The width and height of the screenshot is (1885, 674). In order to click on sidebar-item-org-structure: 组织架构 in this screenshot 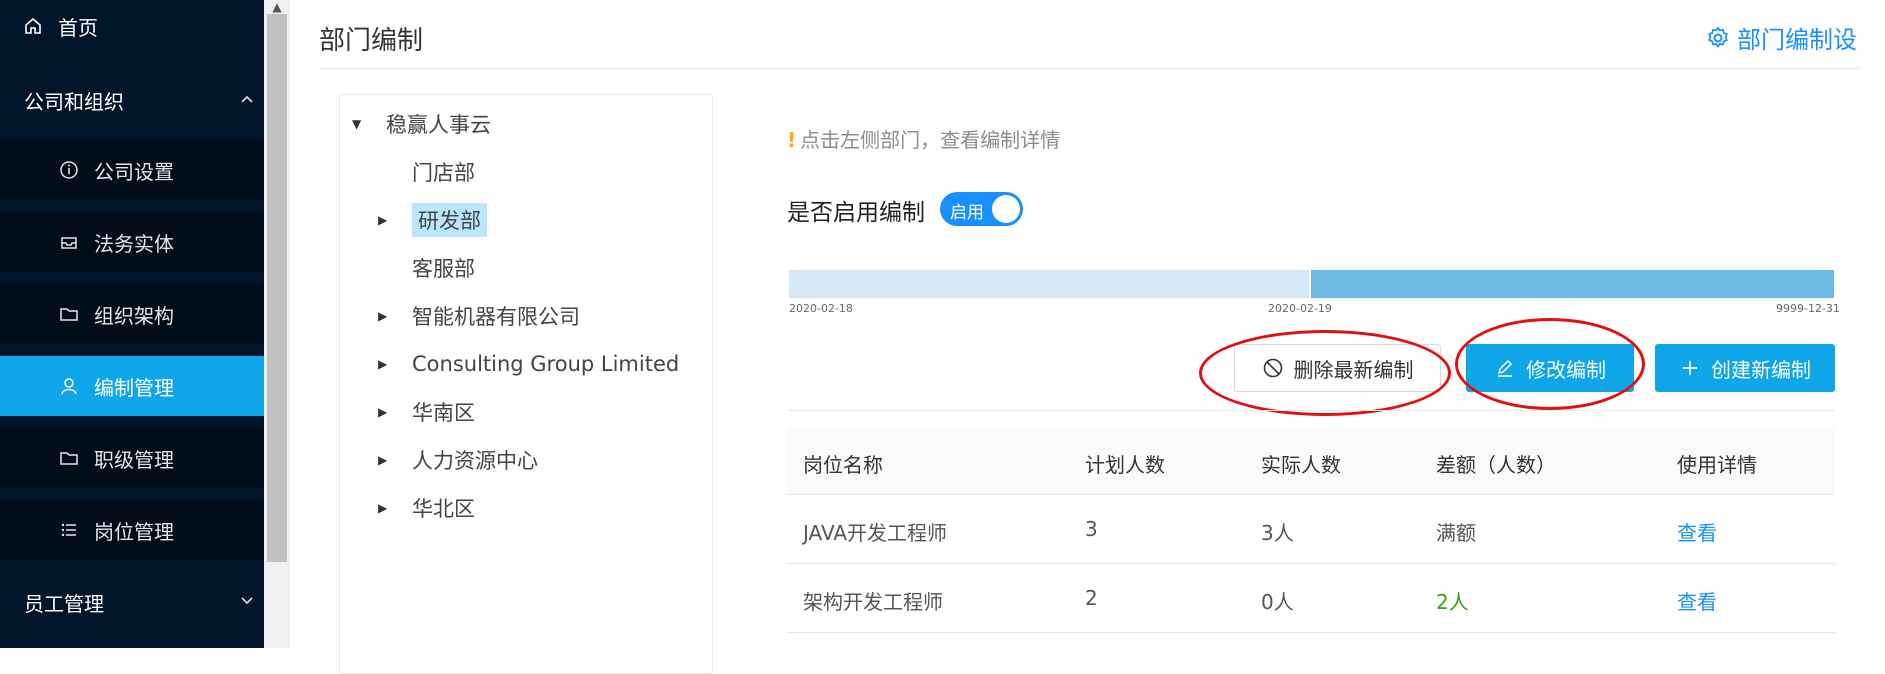, I will do `click(132, 314)`.